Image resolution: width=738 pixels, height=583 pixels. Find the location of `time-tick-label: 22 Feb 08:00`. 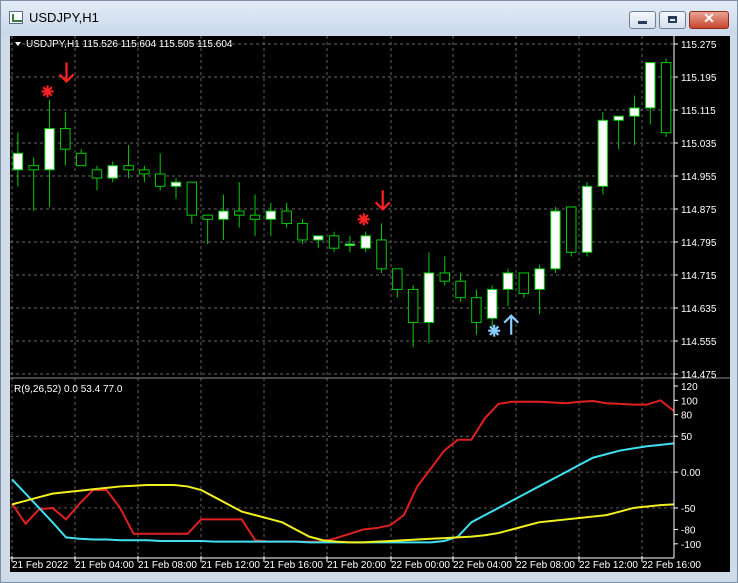

time-tick-label: 22 Feb 08:00 is located at coordinates (545, 565).